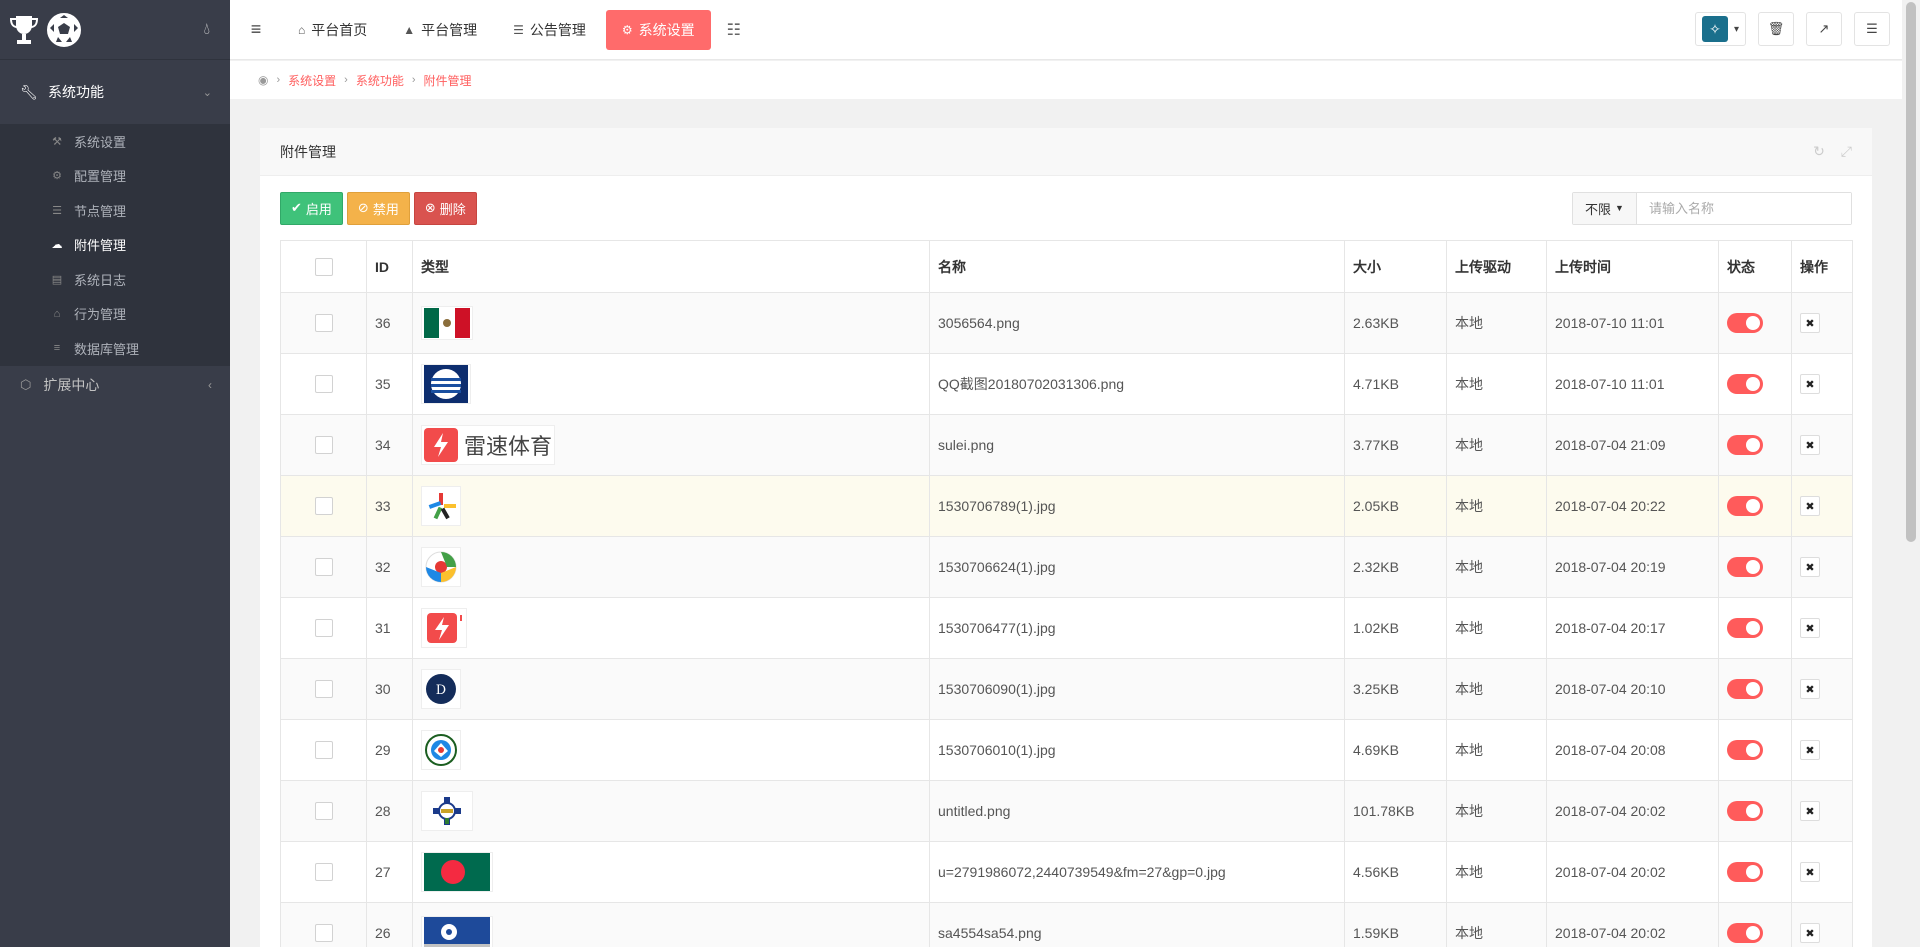  I want to click on user-menu-button: ✧ ▾, so click(1720, 29).